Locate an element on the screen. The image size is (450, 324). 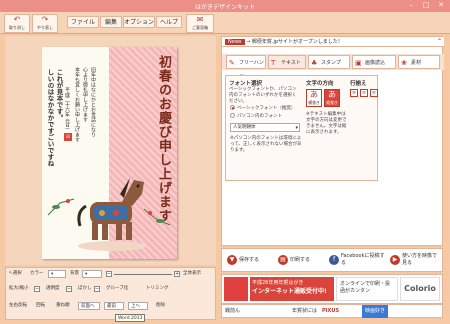
news-label: News is located at coordinates (235, 42).